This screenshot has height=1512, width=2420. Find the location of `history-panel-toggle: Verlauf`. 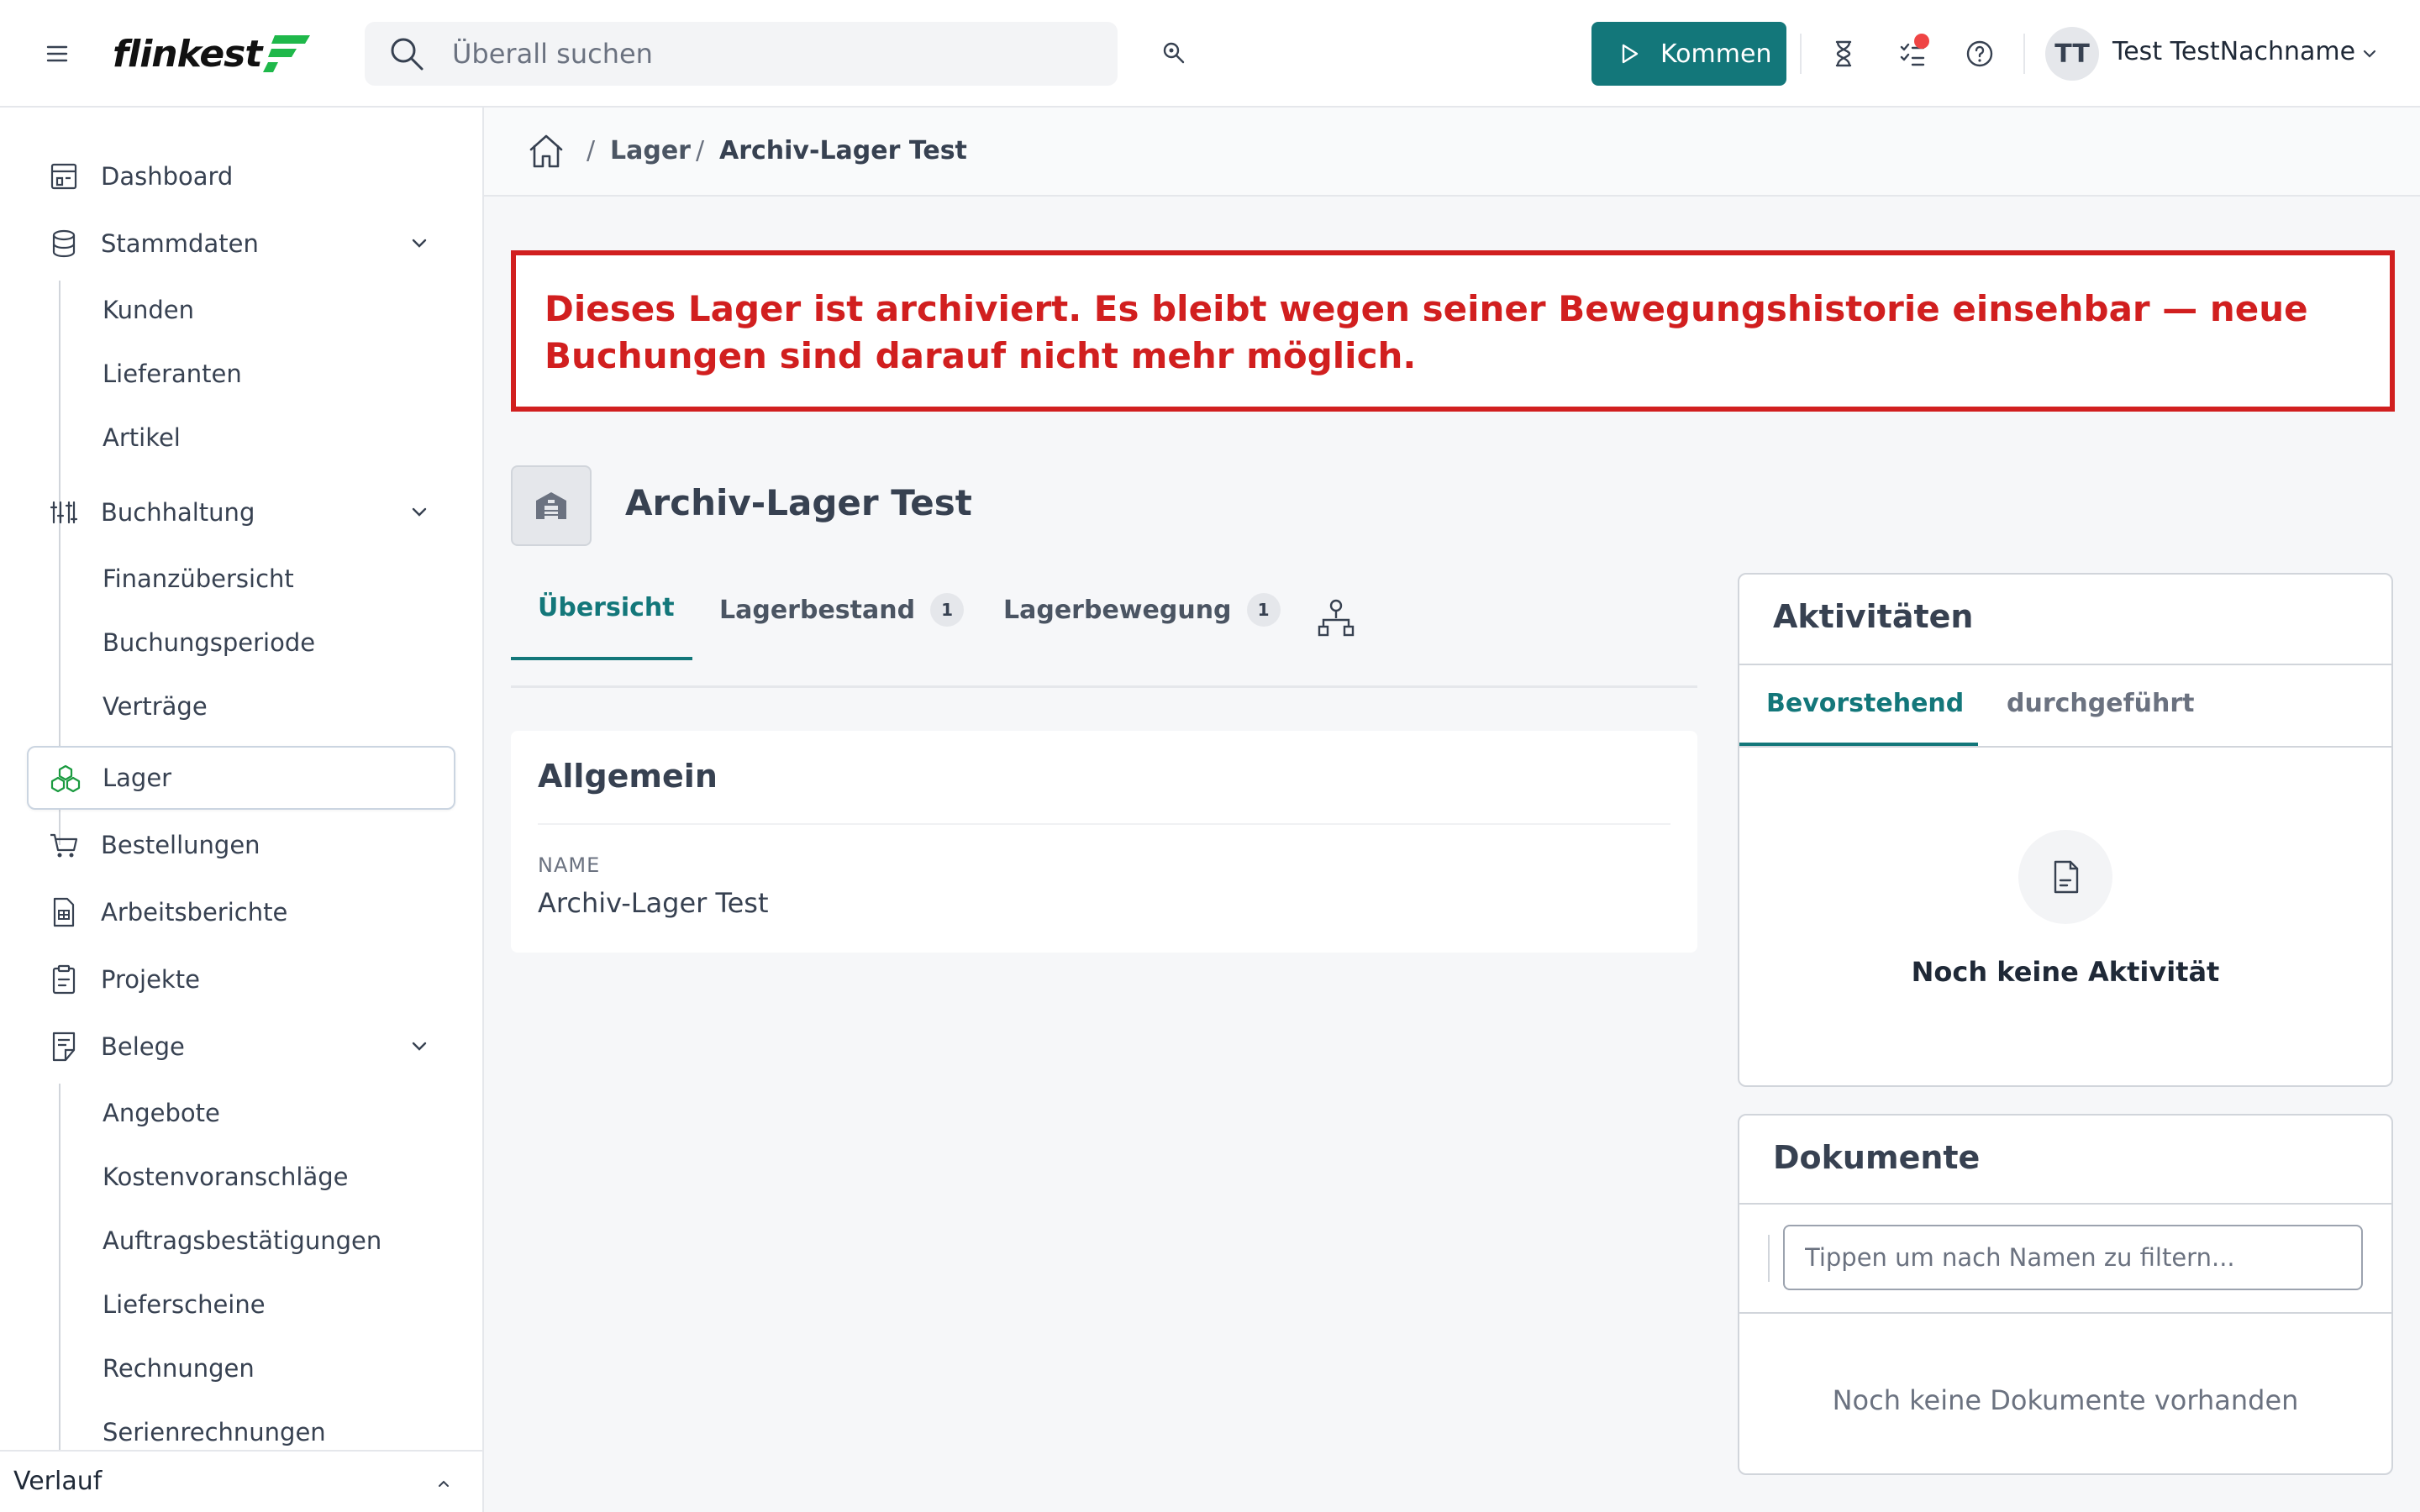

history-panel-toggle: Verlauf is located at coordinates (241, 1481).